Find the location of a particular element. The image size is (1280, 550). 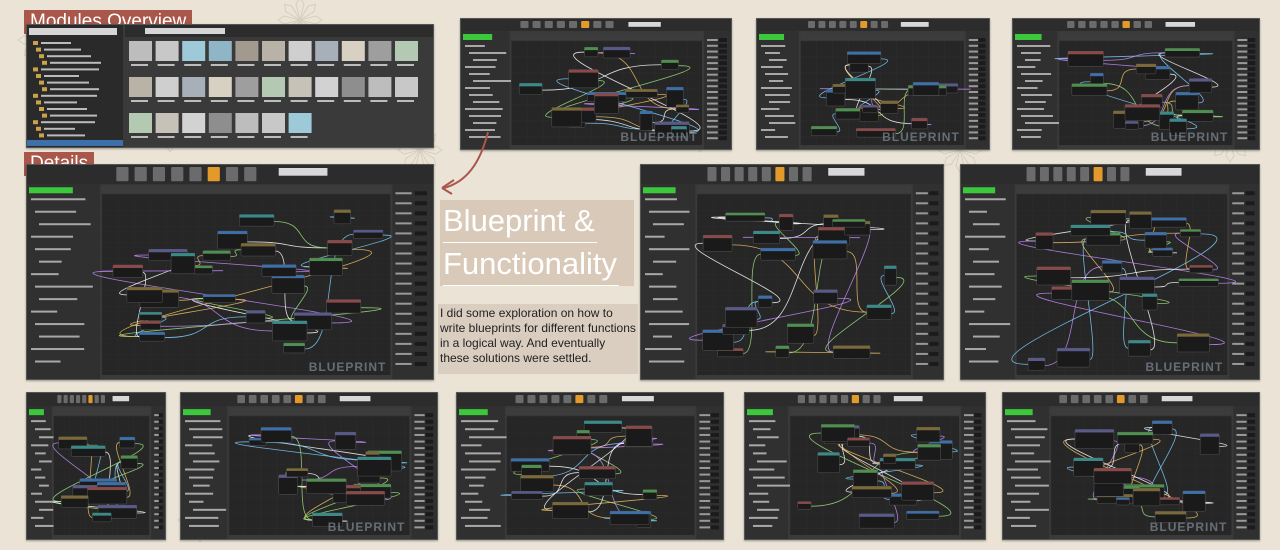

blueprint-screenshot-top-2: BLUEPRINT is located at coordinates (873, 84).